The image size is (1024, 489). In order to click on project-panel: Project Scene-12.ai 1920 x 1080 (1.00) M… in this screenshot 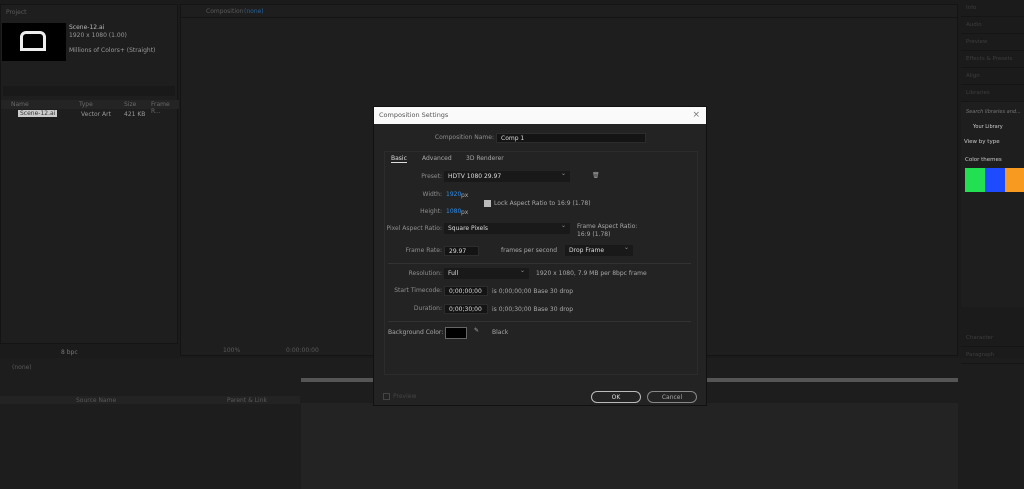, I will do `click(89, 180)`.